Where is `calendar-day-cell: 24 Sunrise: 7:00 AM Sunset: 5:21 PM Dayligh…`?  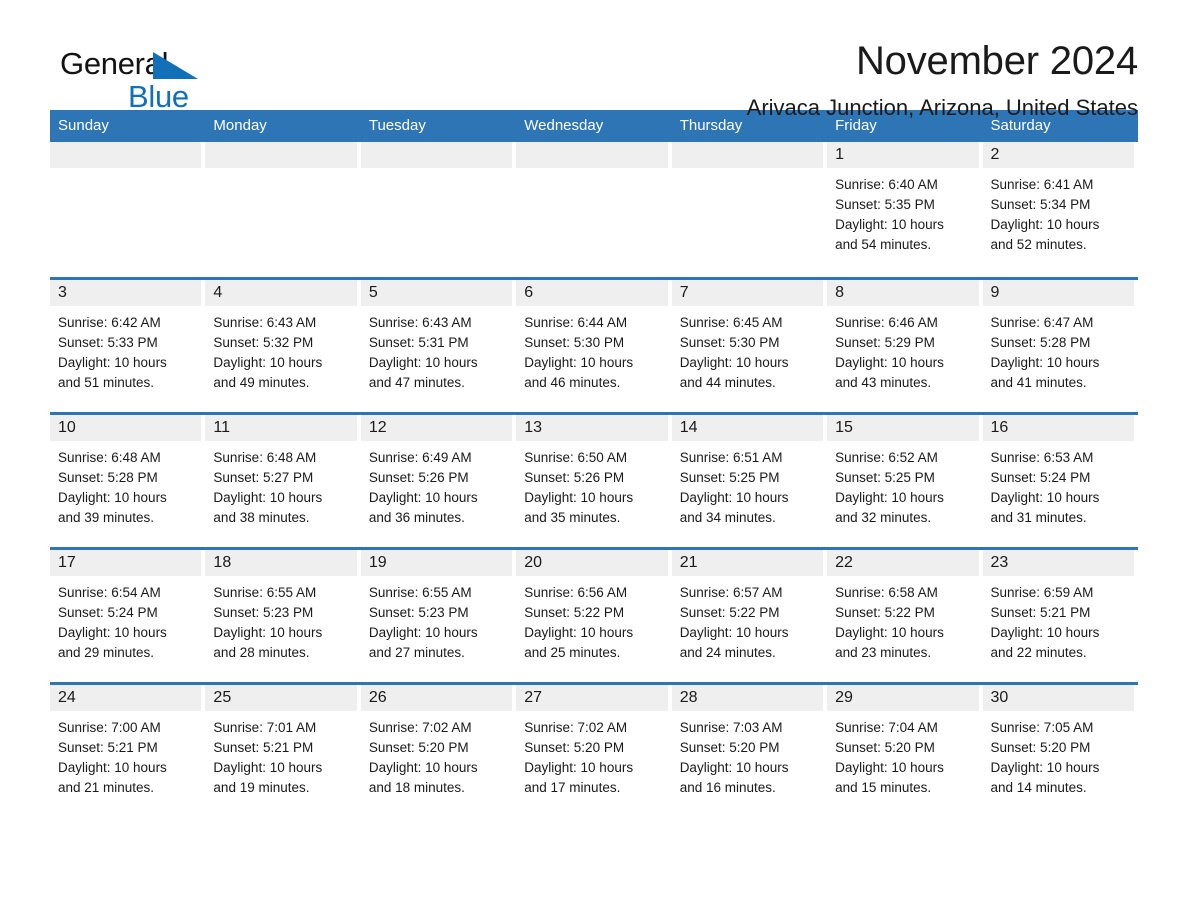
calendar-day-cell: 24 Sunrise: 7:00 AM Sunset: 5:21 PM Dayligh… is located at coordinates (128, 749).